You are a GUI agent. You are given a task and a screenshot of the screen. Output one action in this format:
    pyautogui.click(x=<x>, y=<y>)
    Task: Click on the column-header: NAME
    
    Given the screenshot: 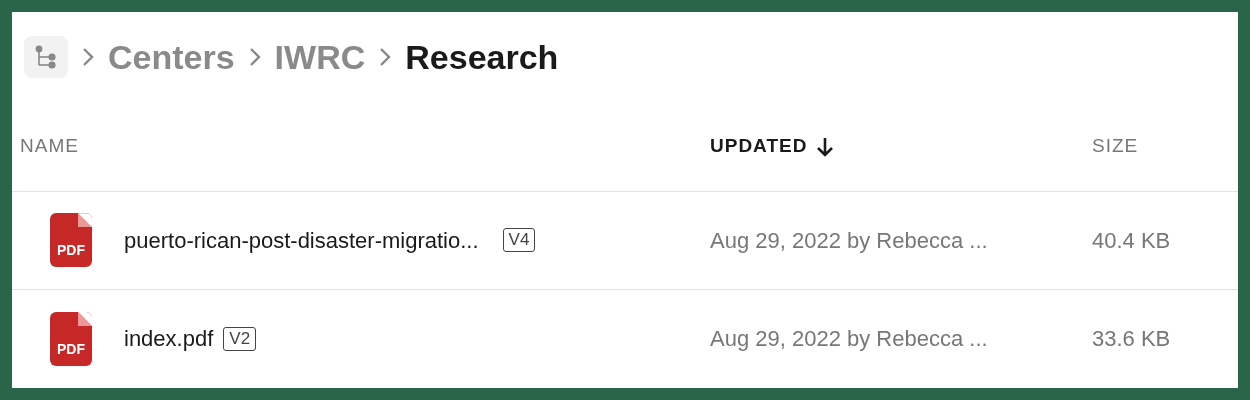 What is the action you would take?
    pyautogui.click(x=49, y=146)
    